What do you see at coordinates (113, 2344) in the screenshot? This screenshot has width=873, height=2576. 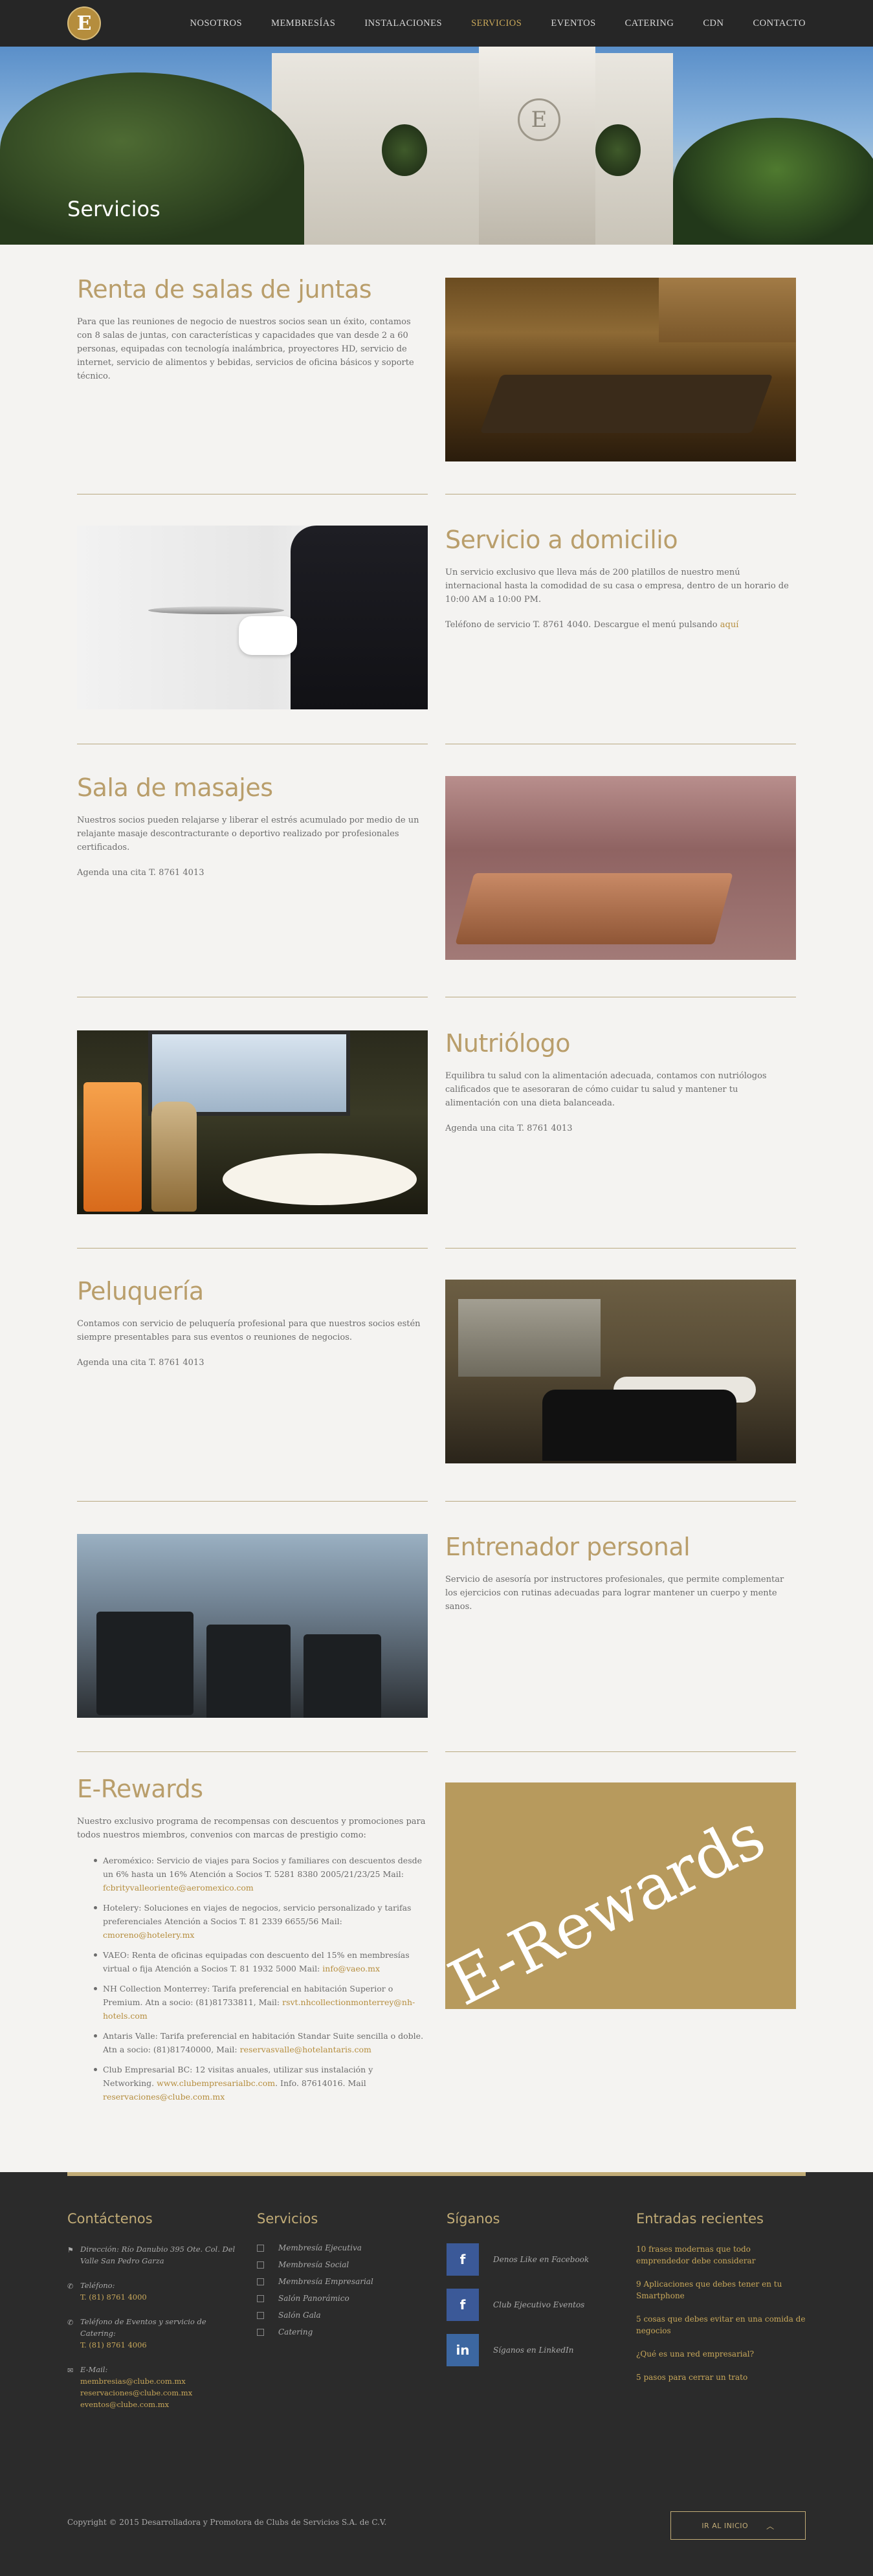 I see `catering-phone-link: T. (81) 8761 4006` at bounding box center [113, 2344].